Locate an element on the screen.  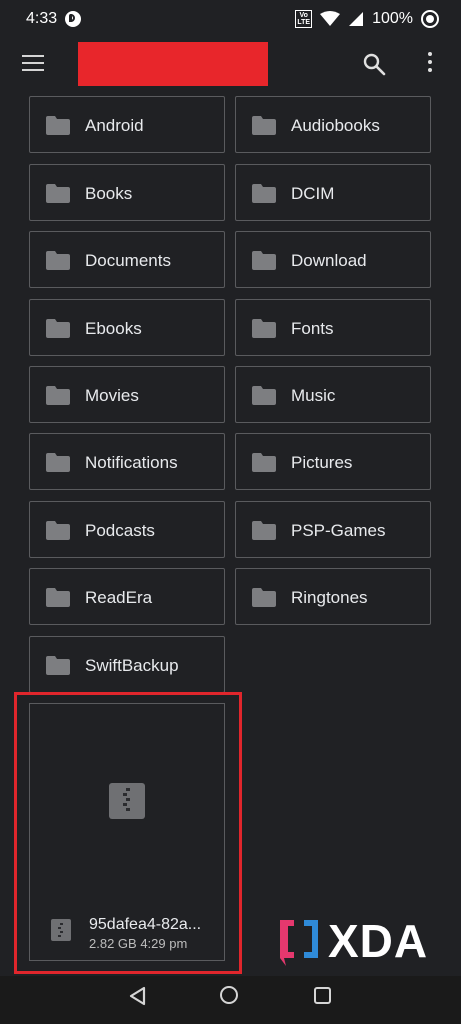
folder-item: Fonts is located at coordinates (333, 327).